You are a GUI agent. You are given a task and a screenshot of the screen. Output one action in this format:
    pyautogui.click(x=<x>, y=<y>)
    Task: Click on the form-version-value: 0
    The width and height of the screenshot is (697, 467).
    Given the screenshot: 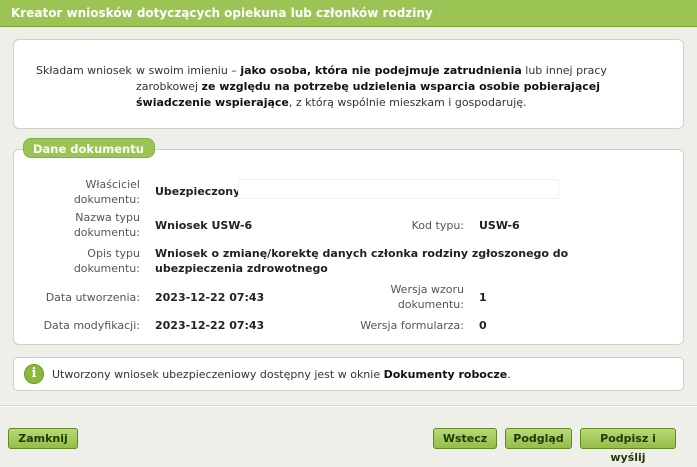 What is the action you would take?
    pyautogui.click(x=483, y=325)
    